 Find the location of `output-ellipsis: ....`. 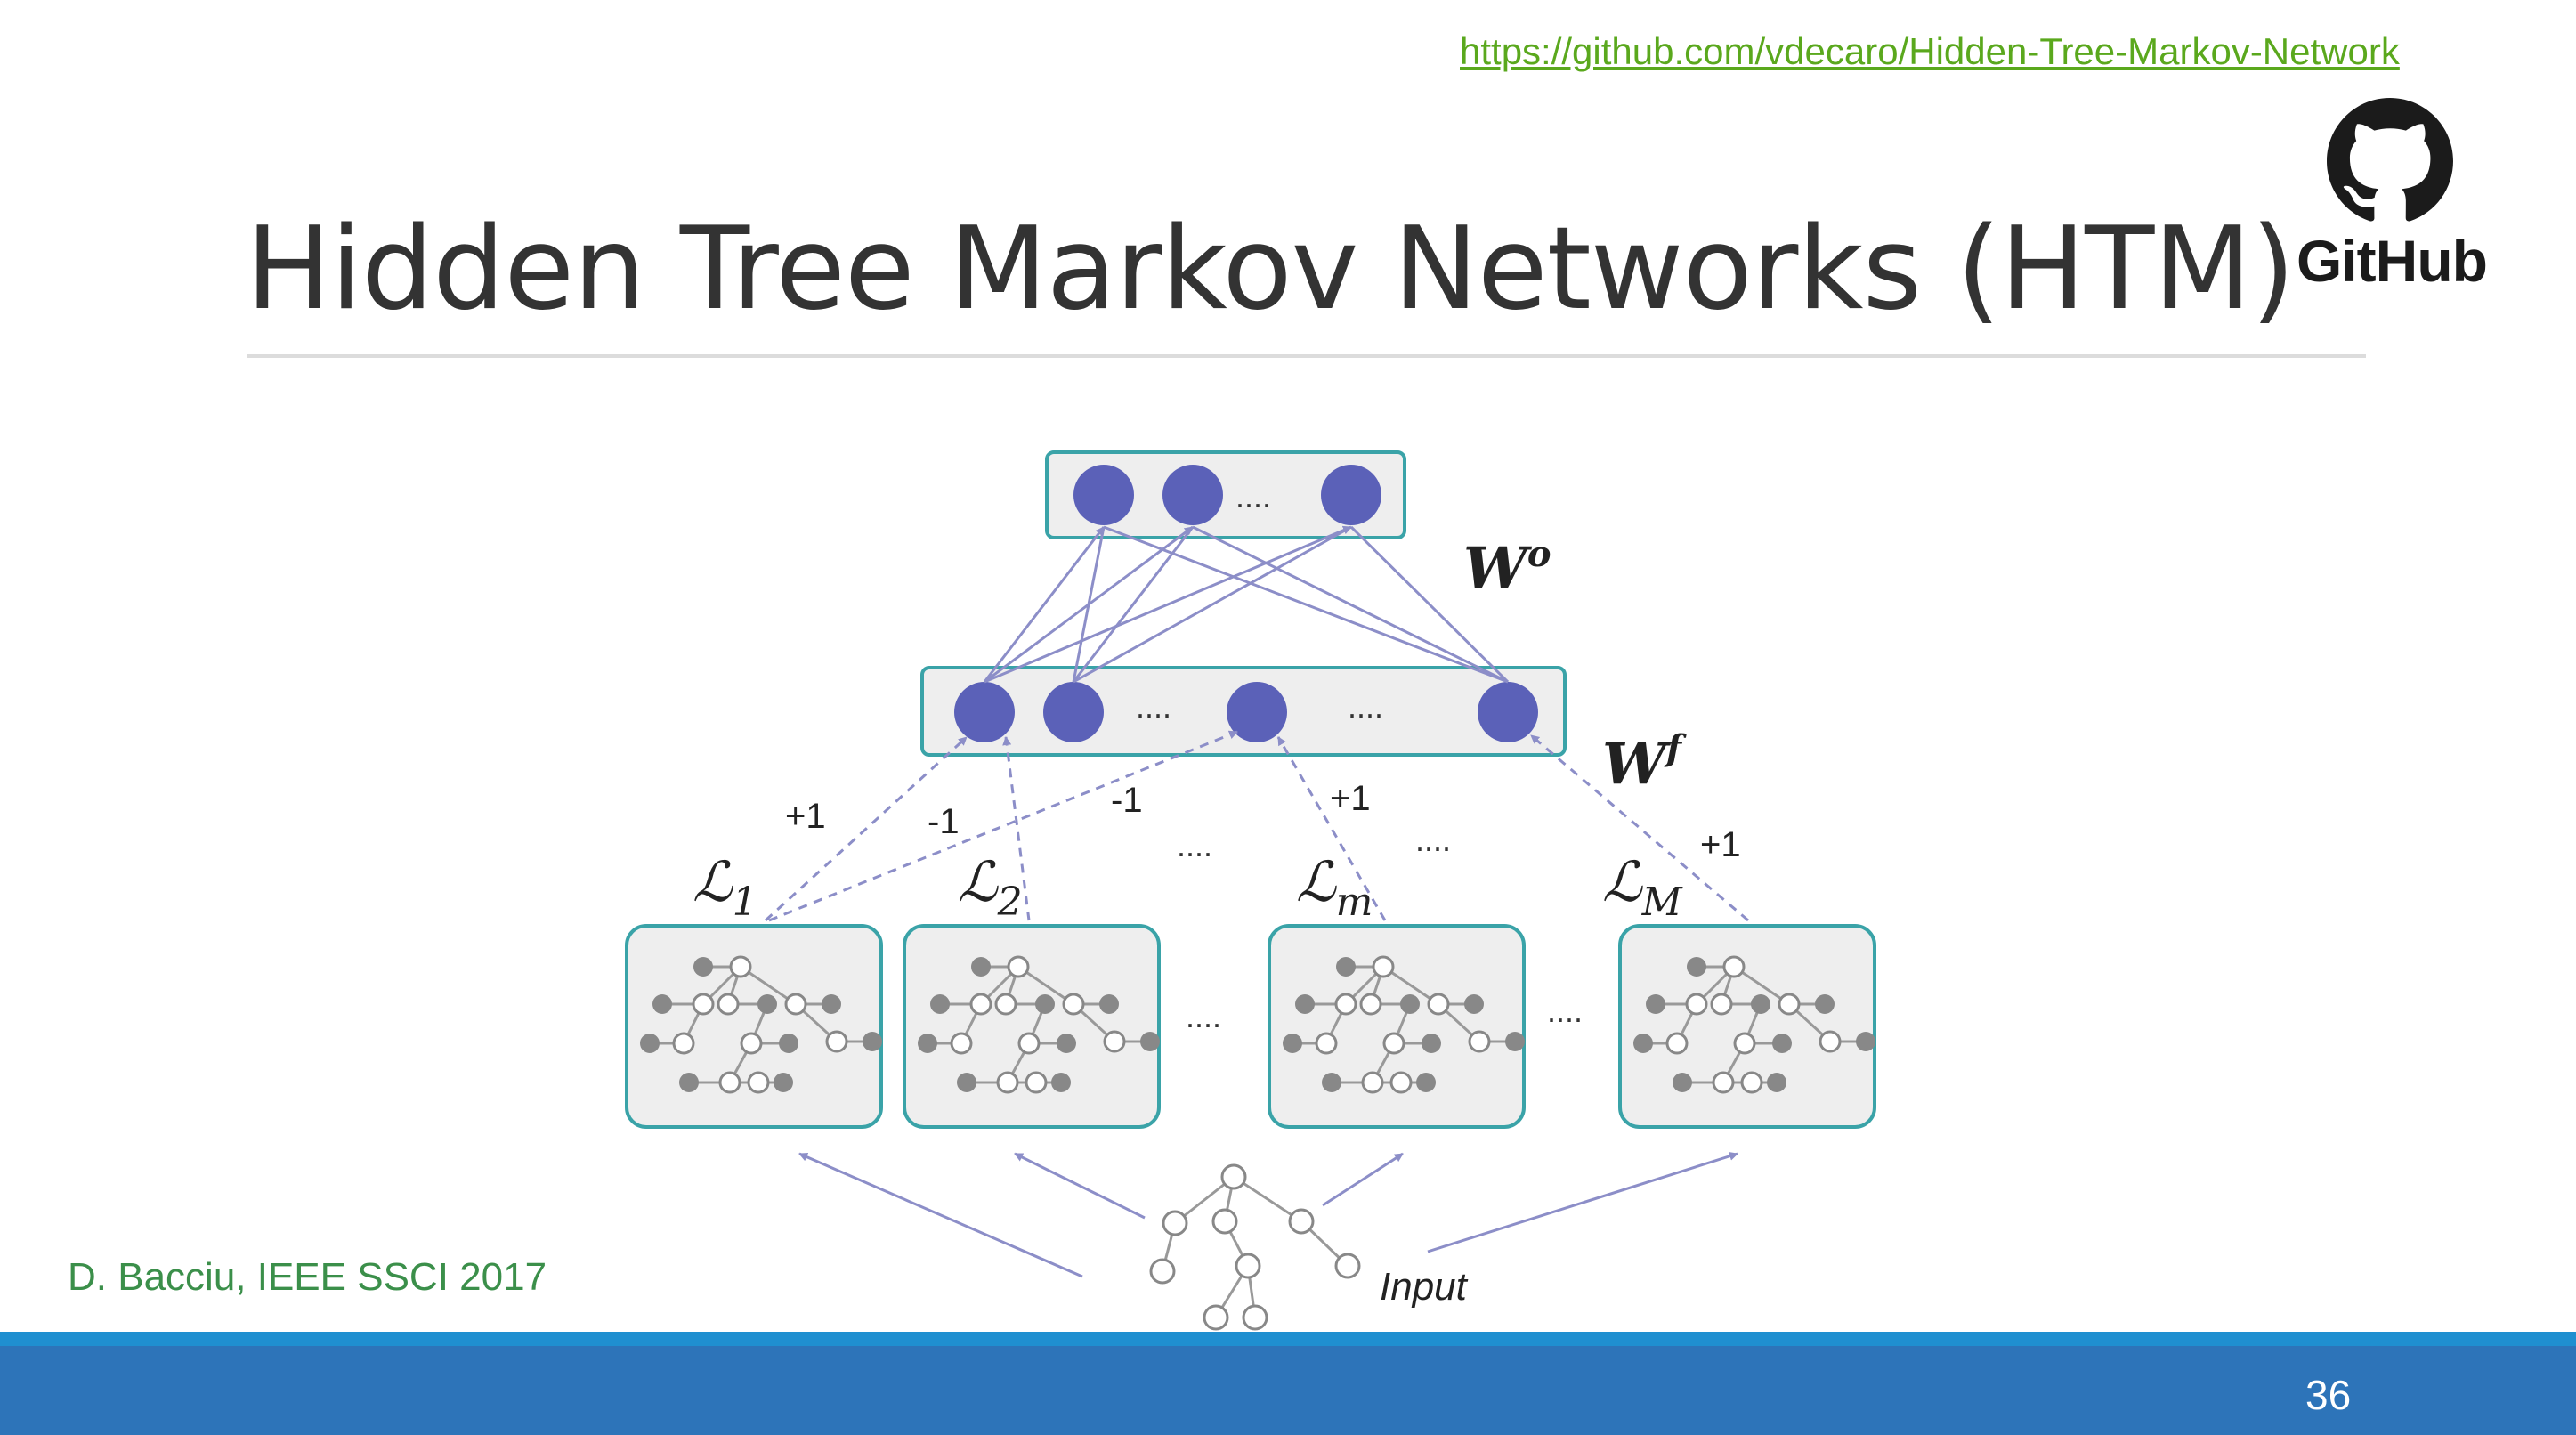

output-ellipsis: .... is located at coordinates (1253, 496).